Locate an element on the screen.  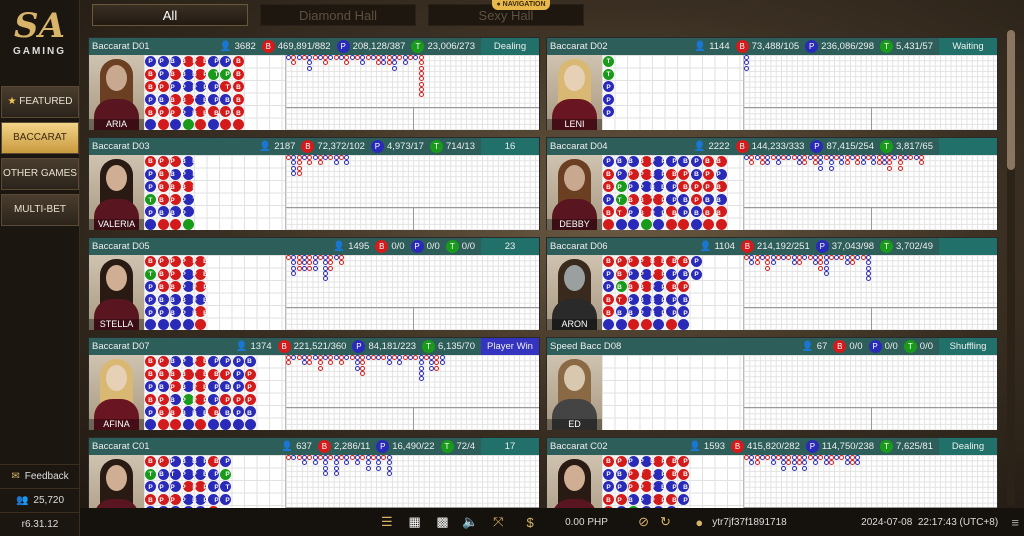
tie-stats: 23,006/273 is located at coordinates (451, 46).